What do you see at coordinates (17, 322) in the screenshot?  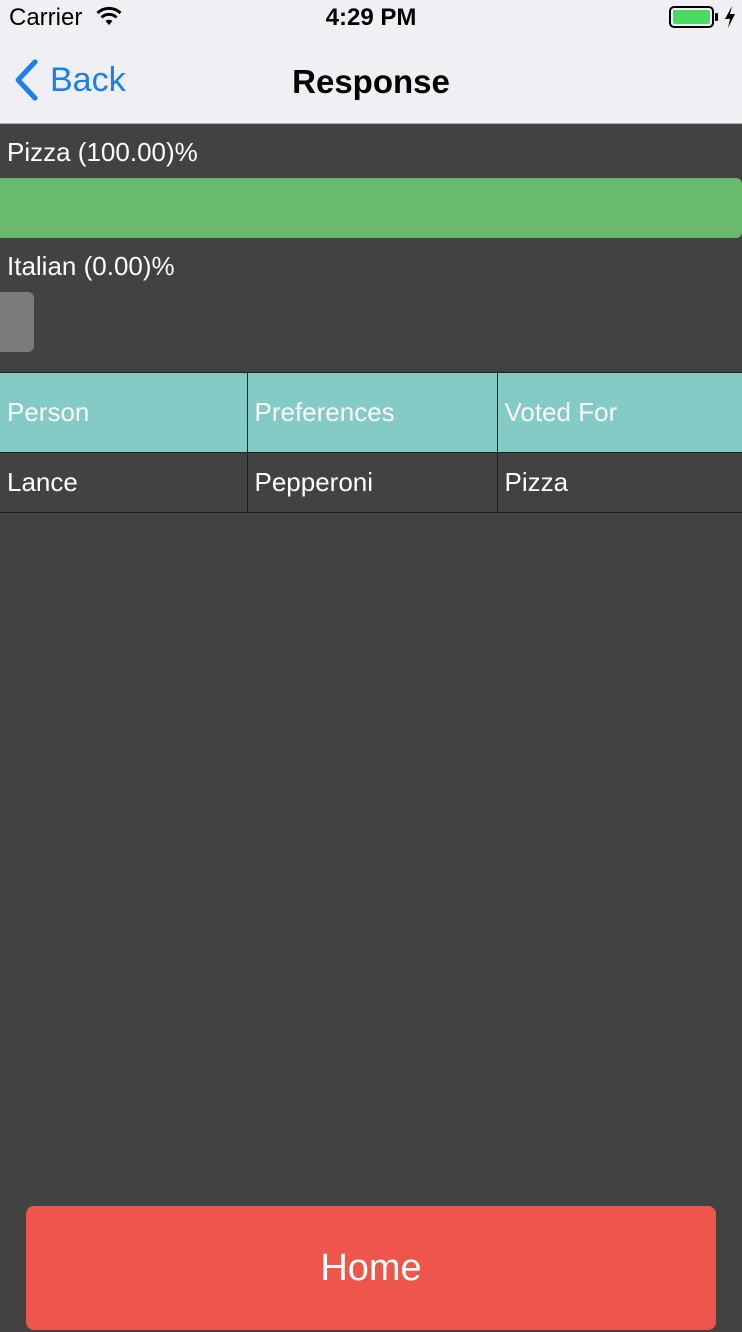 I see `result-bar-fill-italian` at bounding box center [17, 322].